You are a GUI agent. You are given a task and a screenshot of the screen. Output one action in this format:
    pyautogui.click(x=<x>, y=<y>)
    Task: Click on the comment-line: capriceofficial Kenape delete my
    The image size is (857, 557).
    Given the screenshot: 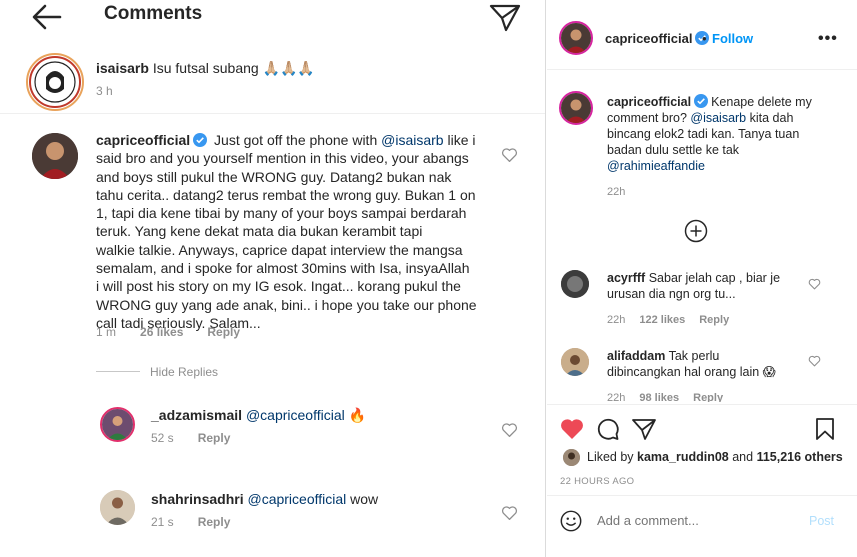 What is the action you would take?
    pyautogui.click(x=727, y=102)
    